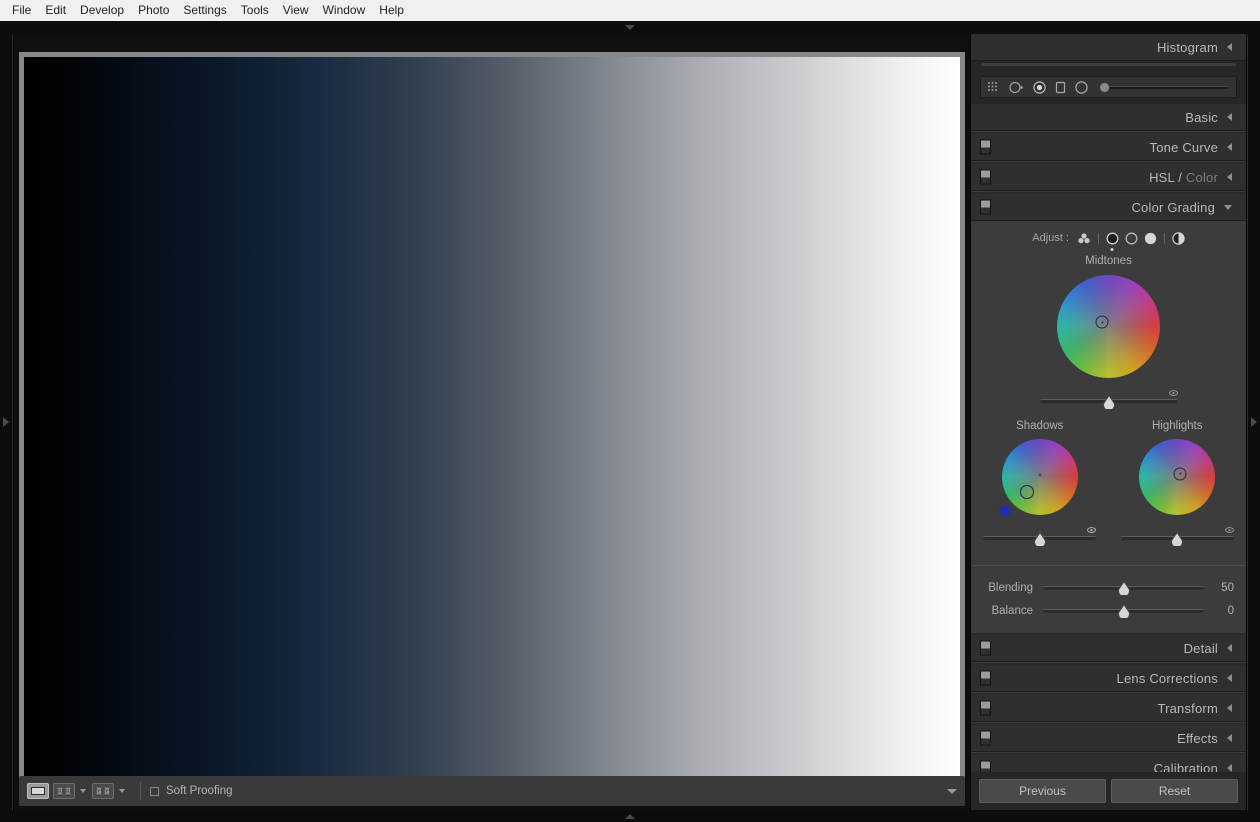 The image size is (1260, 822). What do you see at coordinates (1228, 207) in the screenshot?
I see `chevron-down-icon` at bounding box center [1228, 207].